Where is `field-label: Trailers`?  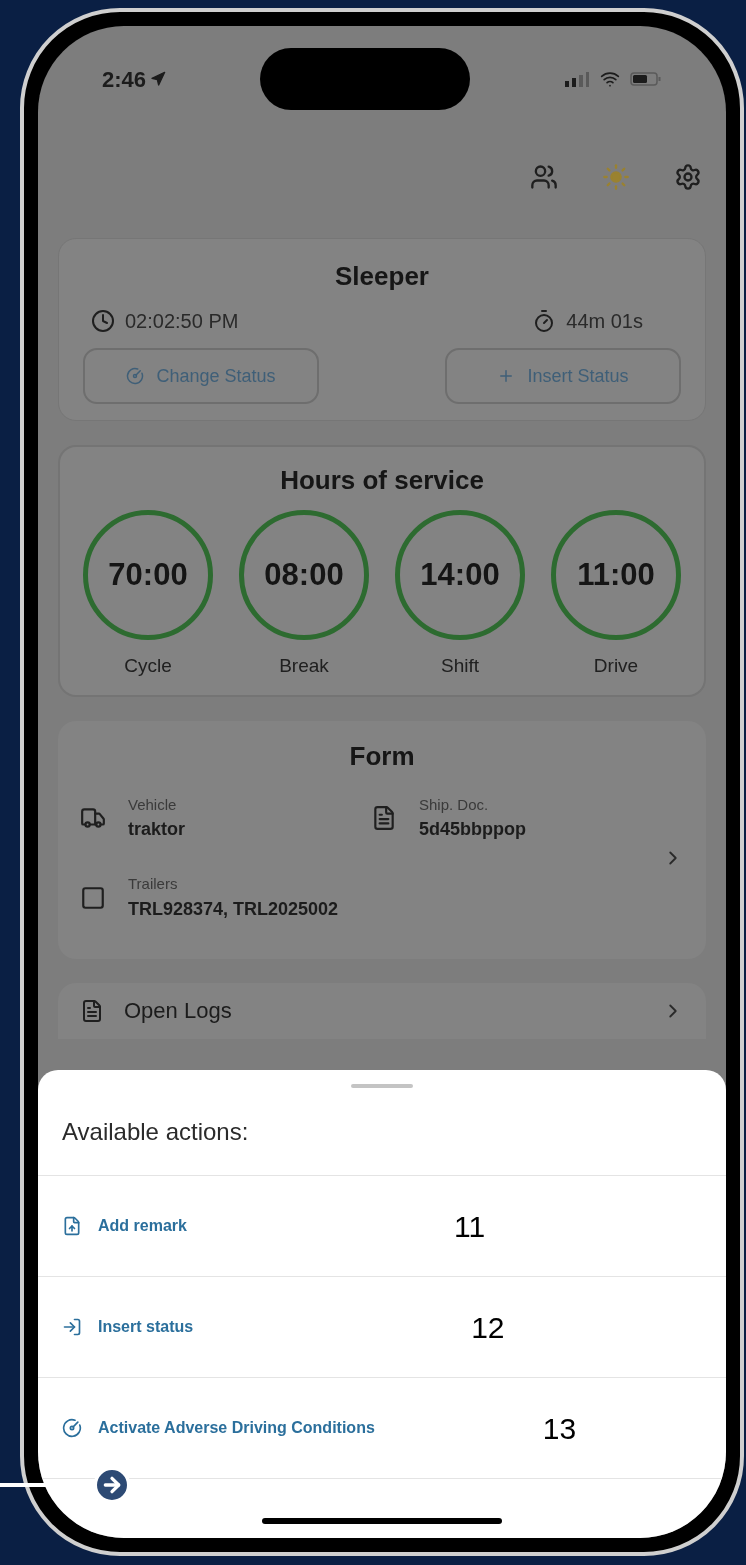 field-label: Trailers is located at coordinates (153, 884).